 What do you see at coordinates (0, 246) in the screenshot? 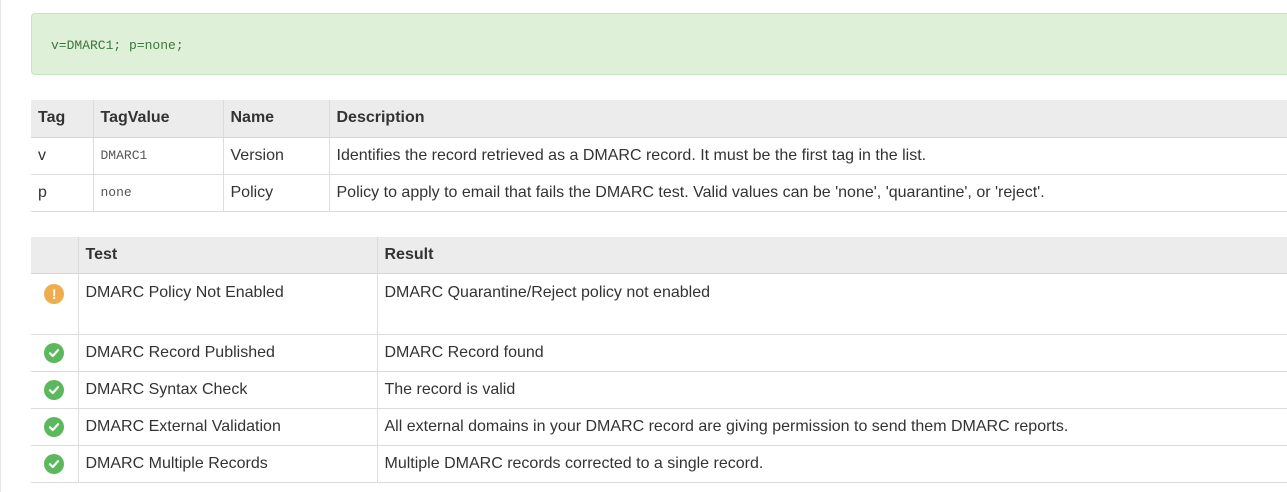
I see `page-left-border` at bounding box center [0, 246].